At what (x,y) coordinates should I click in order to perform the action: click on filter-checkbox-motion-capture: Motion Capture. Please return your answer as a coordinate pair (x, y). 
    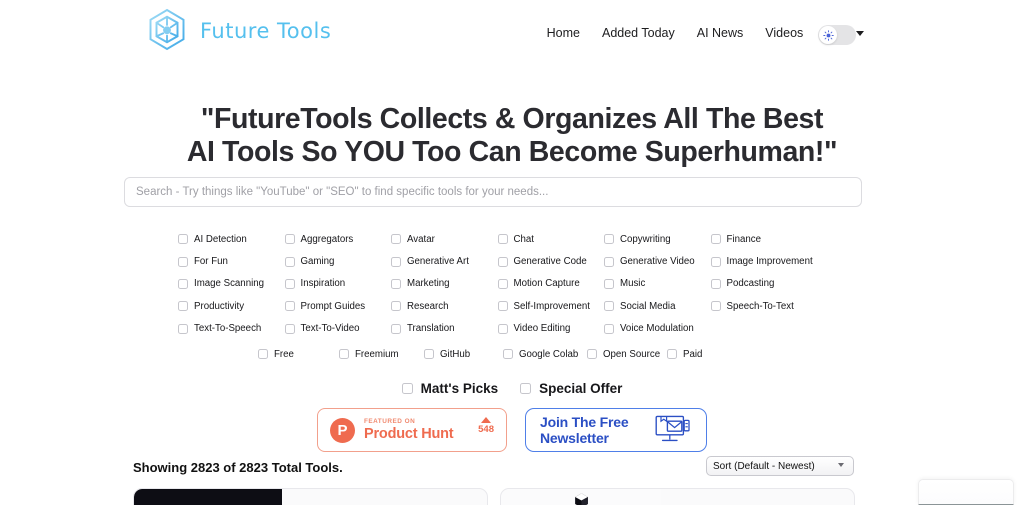
    Looking at the image, I should click on (551, 284).